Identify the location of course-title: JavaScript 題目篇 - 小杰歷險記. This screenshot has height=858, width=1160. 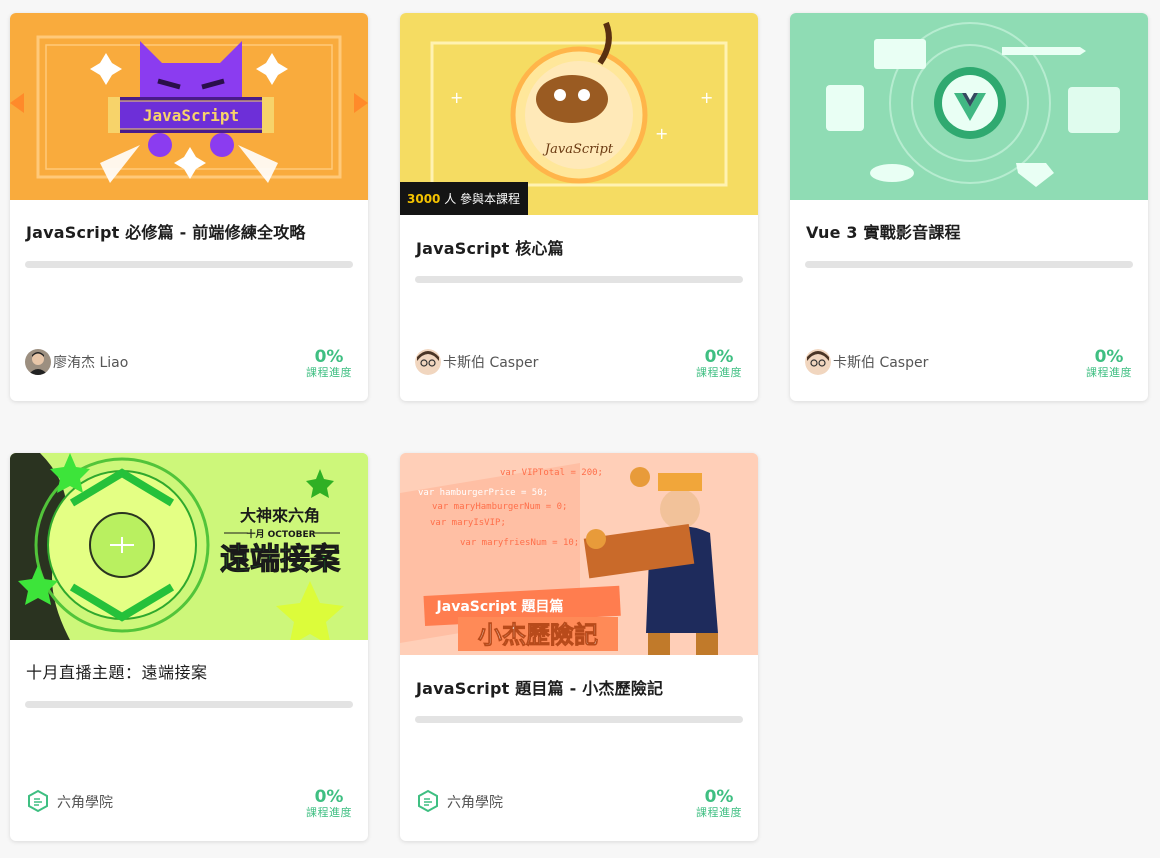
(579, 687).